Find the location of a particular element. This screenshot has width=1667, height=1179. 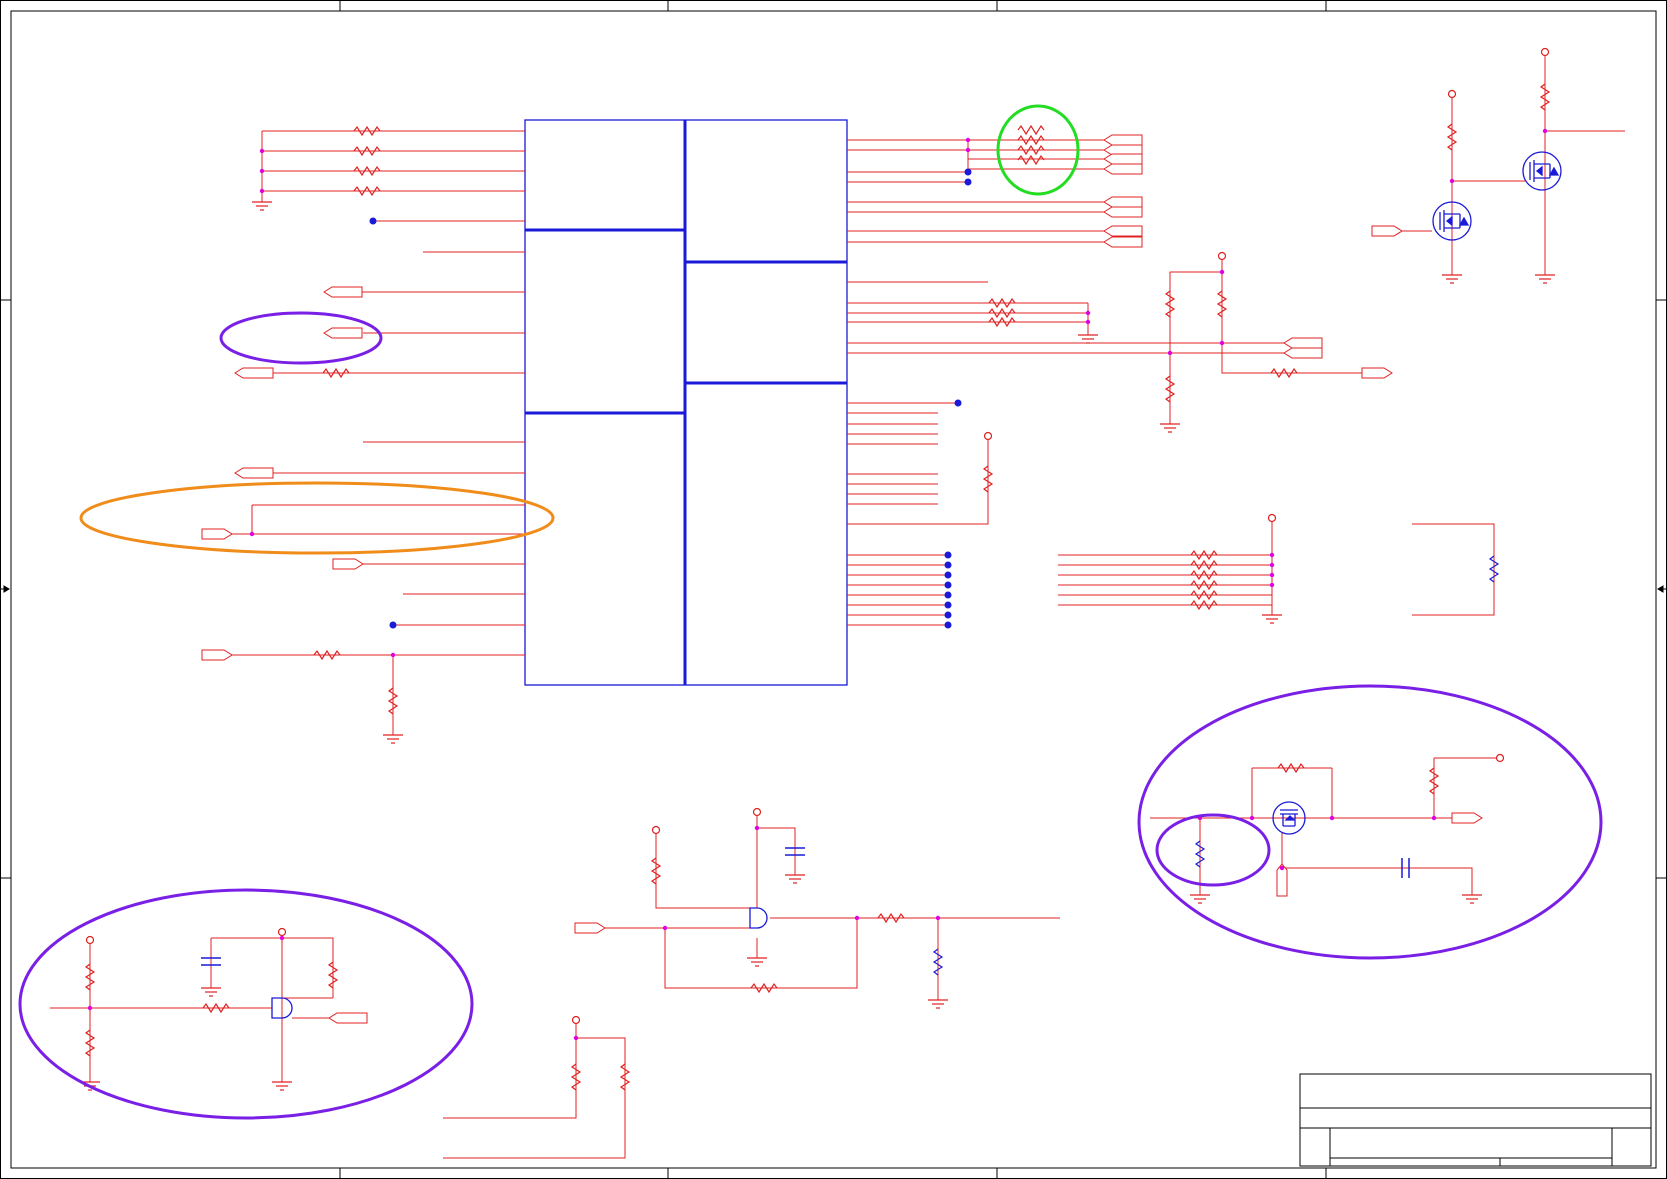

and-gate-icon is located at coordinates (758, 918).